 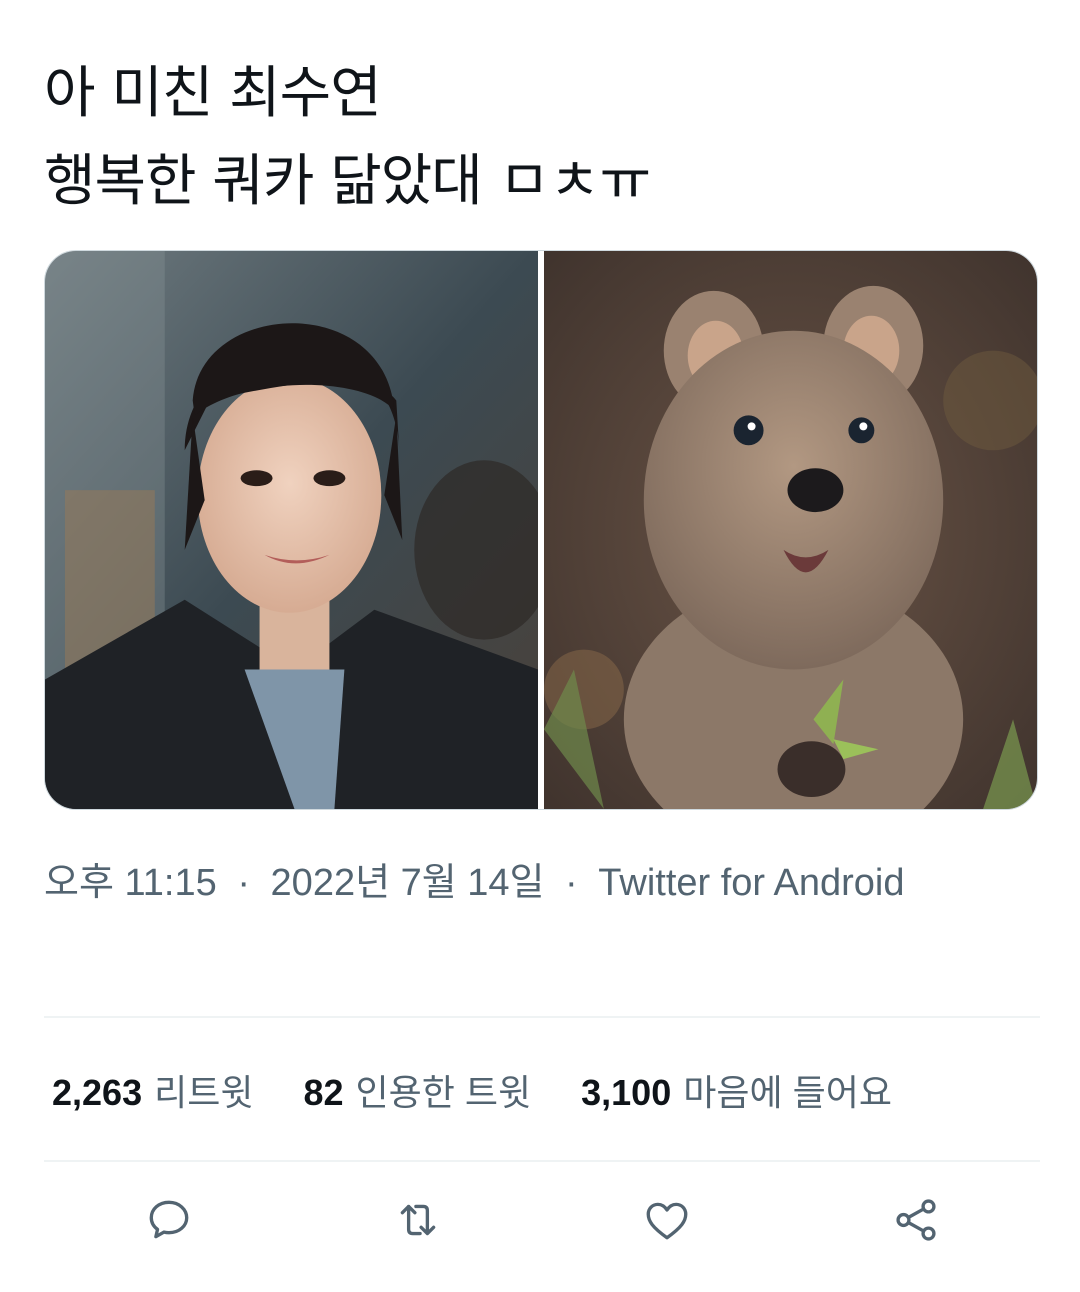 I want to click on reply-icon, so click(x=168, y=1219).